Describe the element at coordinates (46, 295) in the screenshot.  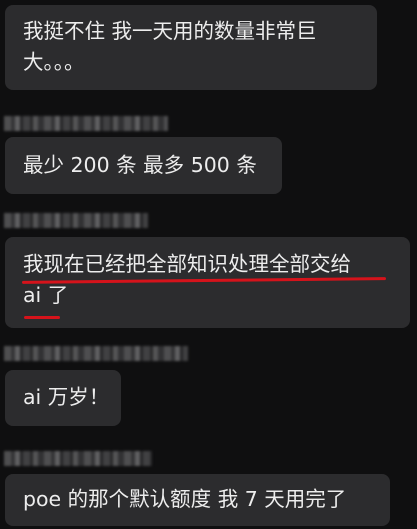
I see `message-text-line: ai 了` at that location.